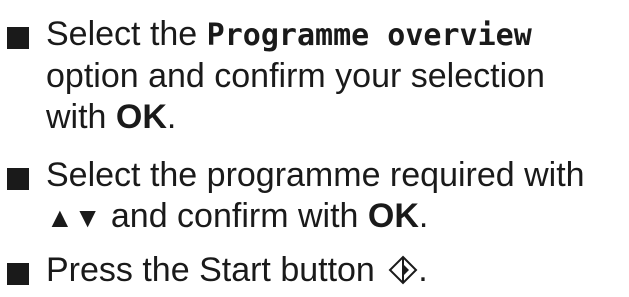 This screenshot has width=629, height=297. I want to click on step-1-line-3: with OK., so click(335, 117).